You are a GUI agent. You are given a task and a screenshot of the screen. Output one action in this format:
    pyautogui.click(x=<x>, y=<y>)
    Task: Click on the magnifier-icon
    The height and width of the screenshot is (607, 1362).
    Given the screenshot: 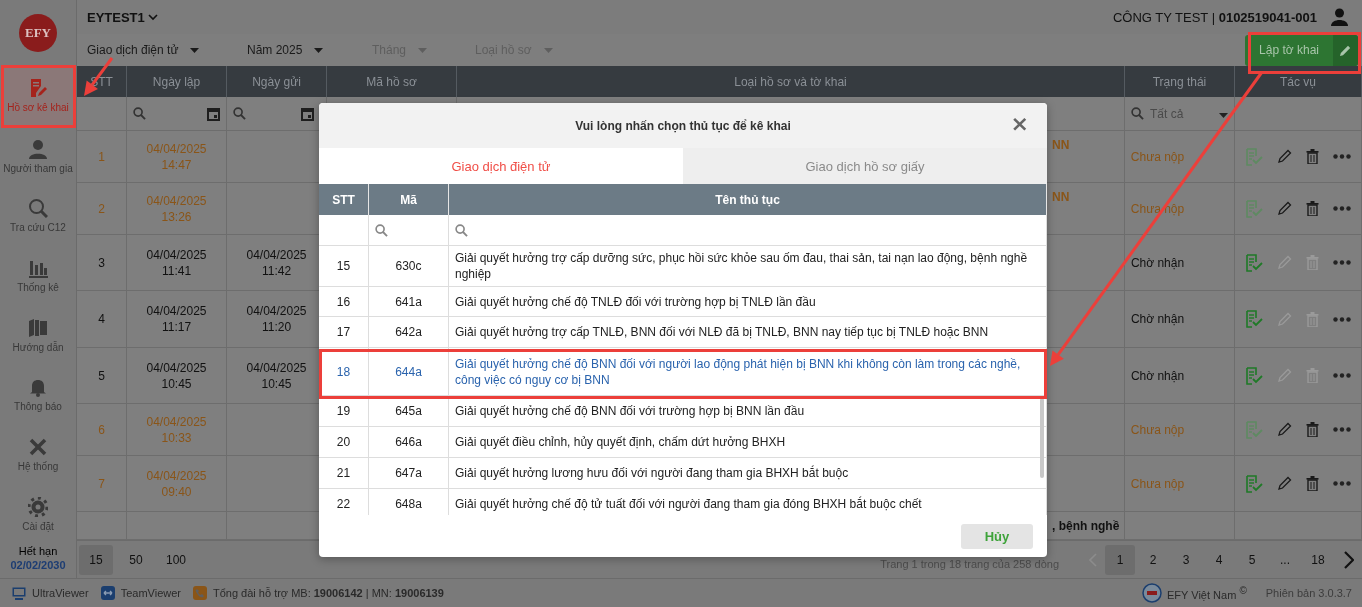 What is the action you would take?
    pyautogui.click(x=38, y=208)
    